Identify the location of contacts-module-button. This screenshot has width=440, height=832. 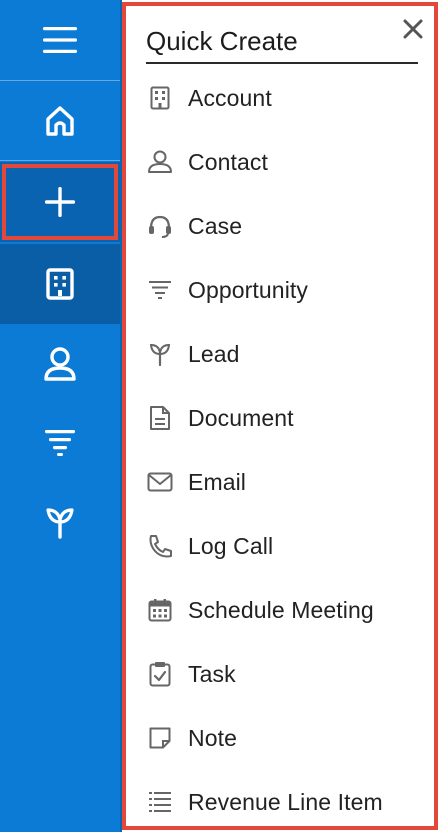
(60, 364).